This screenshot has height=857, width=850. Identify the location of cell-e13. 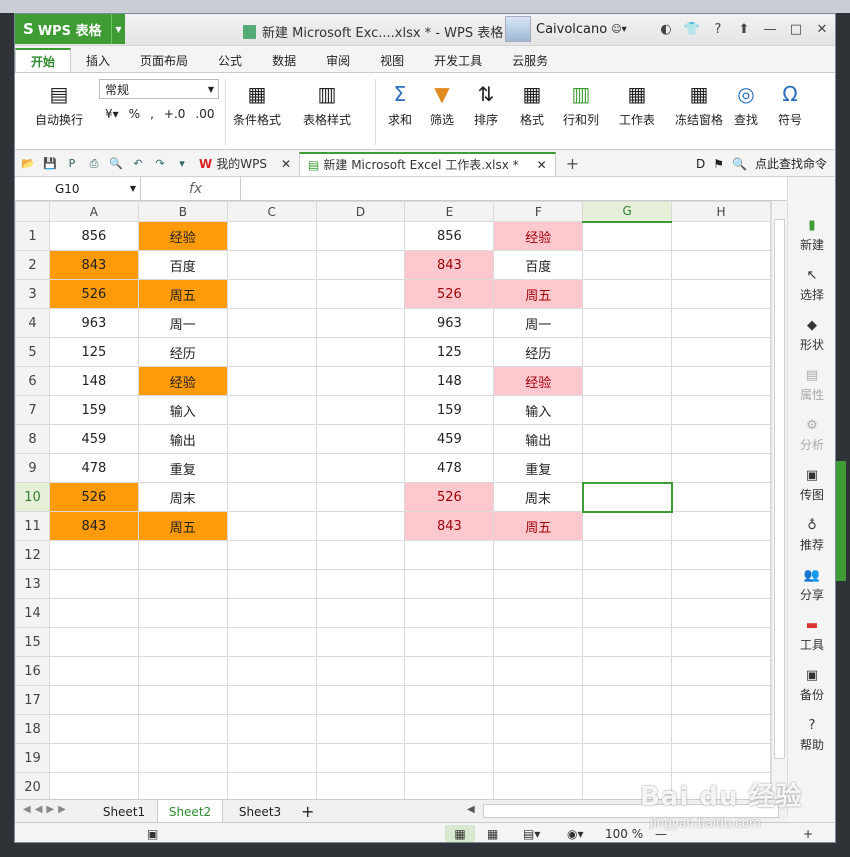
(449, 584).